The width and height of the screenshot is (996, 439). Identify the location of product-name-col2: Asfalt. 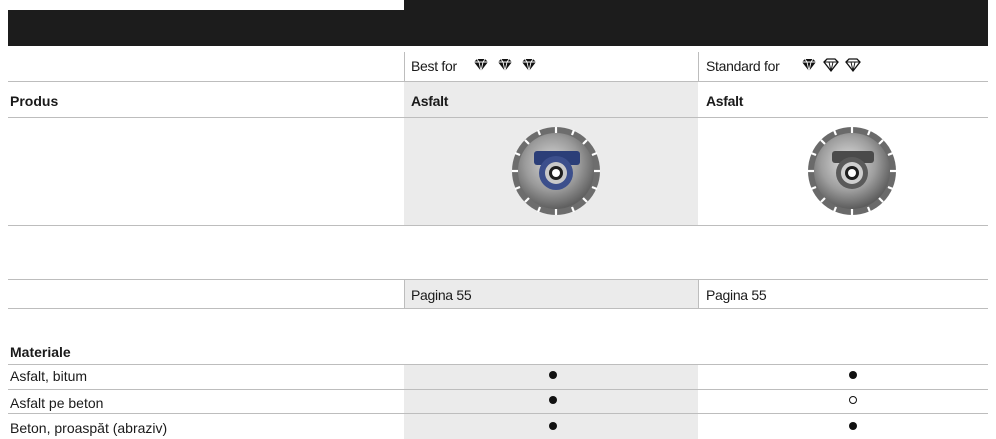
(725, 101).